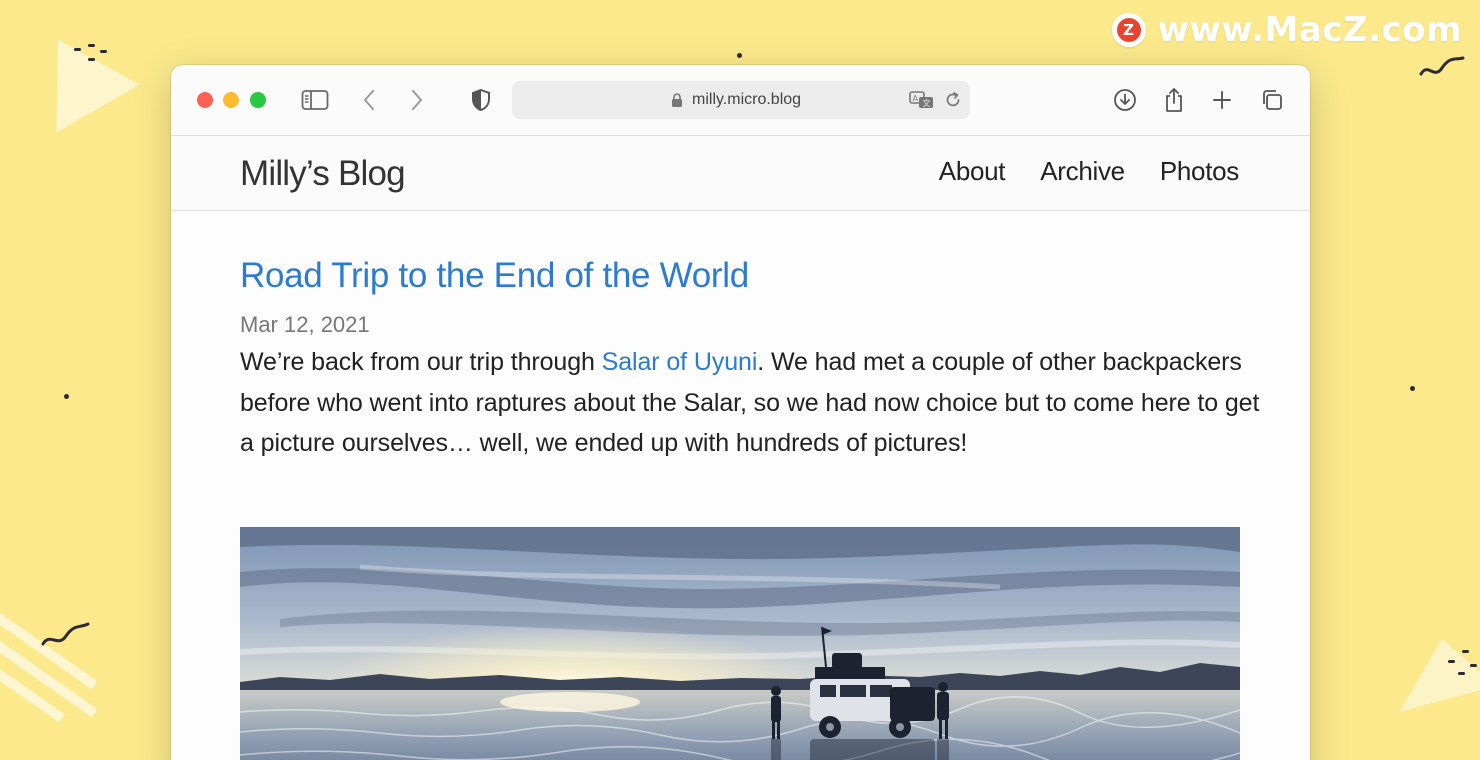 The image size is (1480, 760). I want to click on new-tab-icon, so click(1222, 100).